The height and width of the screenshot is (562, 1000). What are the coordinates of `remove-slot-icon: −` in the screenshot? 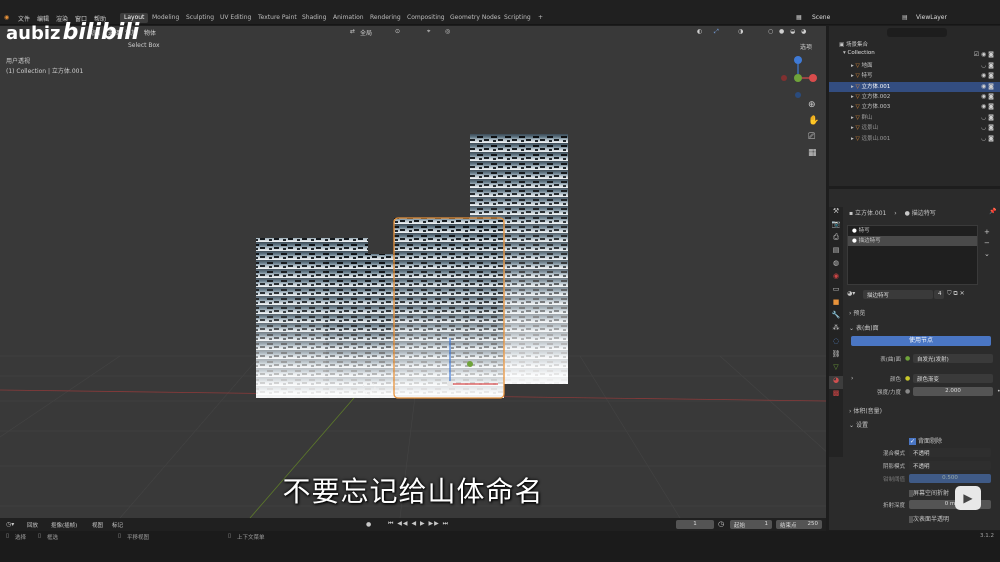 It's located at (987, 243).